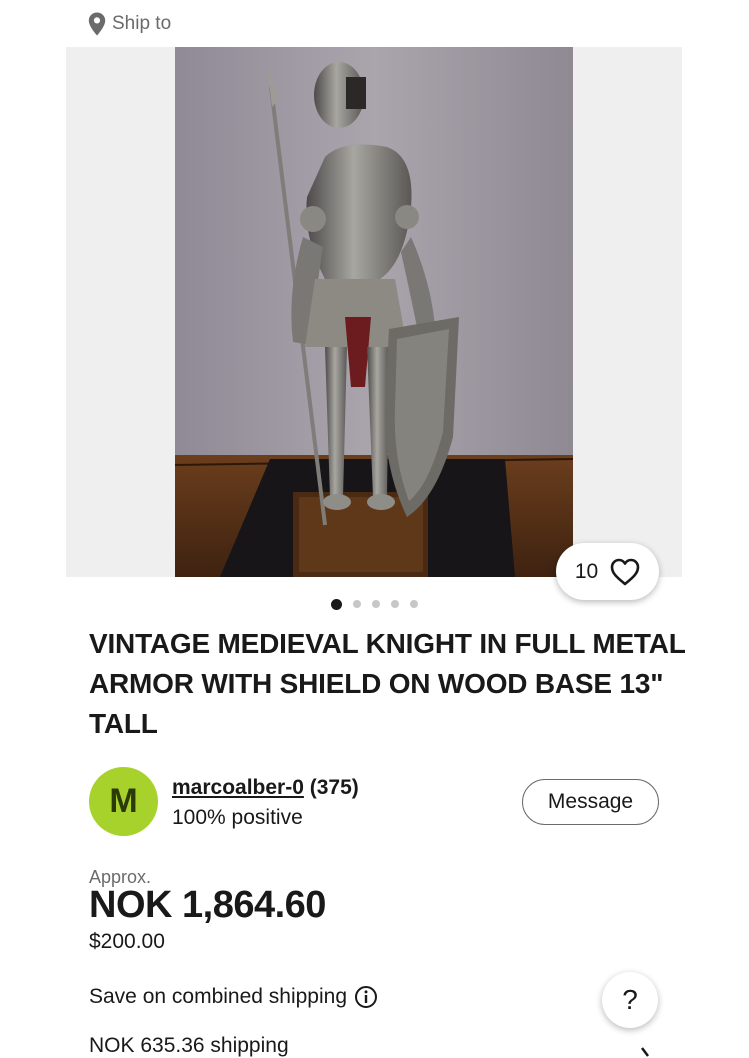 The image size is (749, 1058). I want to click on converted-price: NOK 1,864.60, so click(207, 905).